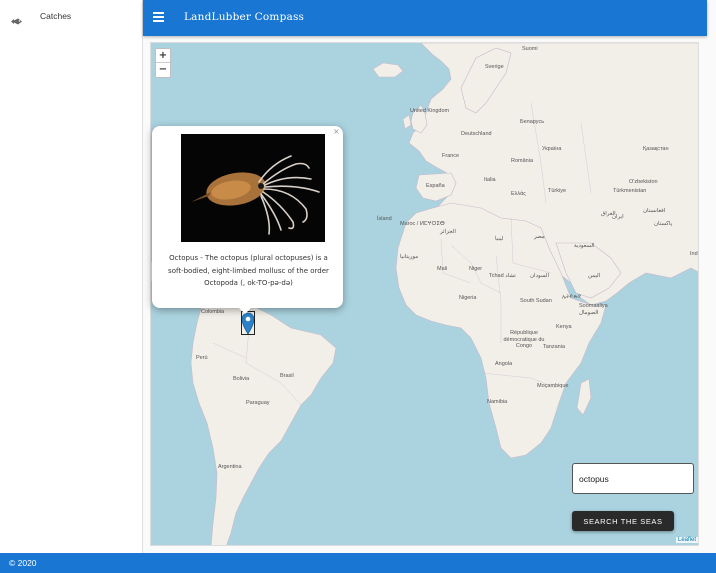 This screenshot has width=716, height=573. Describe the element at coordinates (497, 402) in the screenshot. I see `map-label-namibia: Namibia` at that location.